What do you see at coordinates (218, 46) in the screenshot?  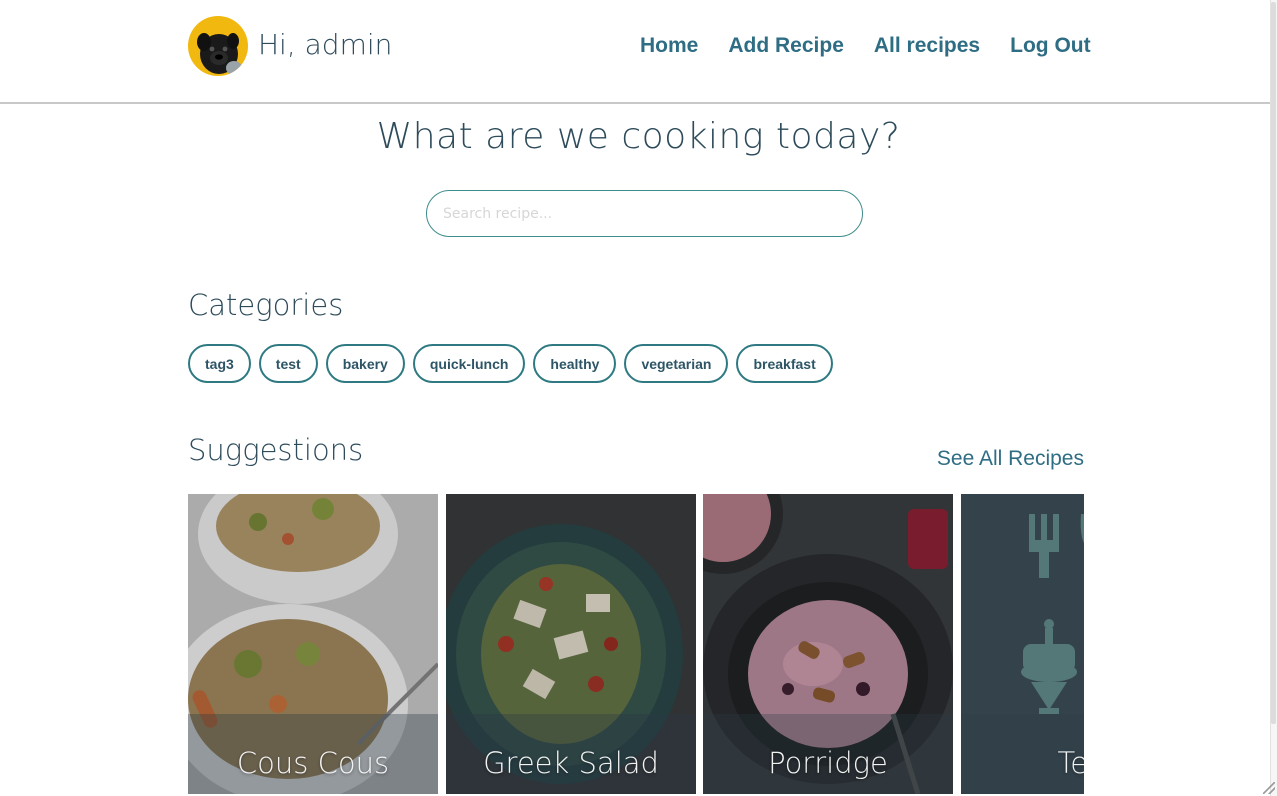 I see `pug-avatar-icon` at bounding box center [218, 46].